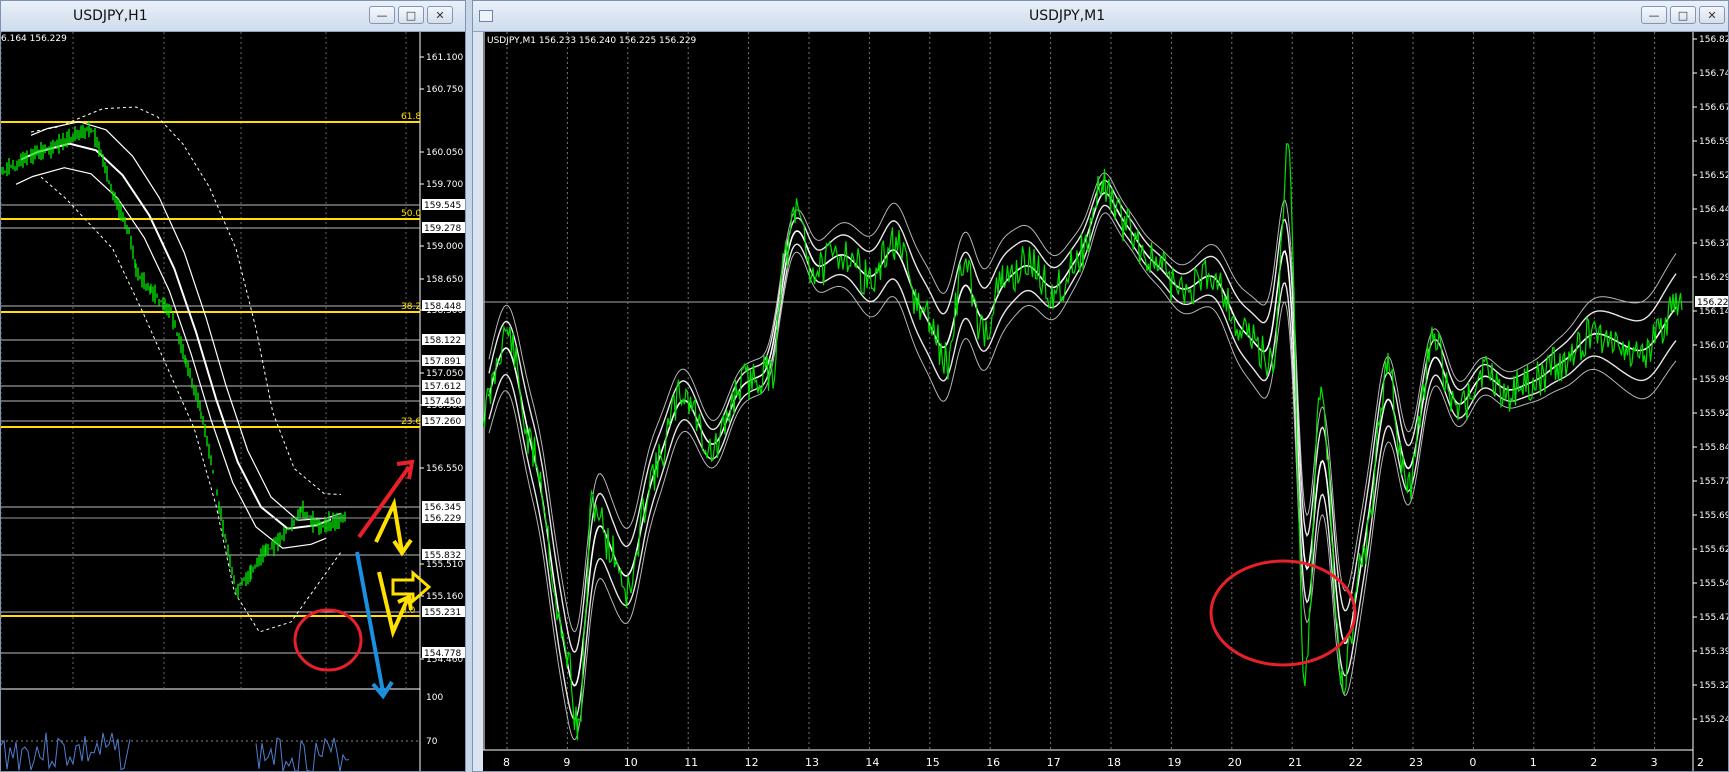 This screenshot has width=1729, height=772. What do you see at coordinates (1714, 142) in the screenshot?
I see `price-tick-label: 156.595` at bounding box center [1714, 142].